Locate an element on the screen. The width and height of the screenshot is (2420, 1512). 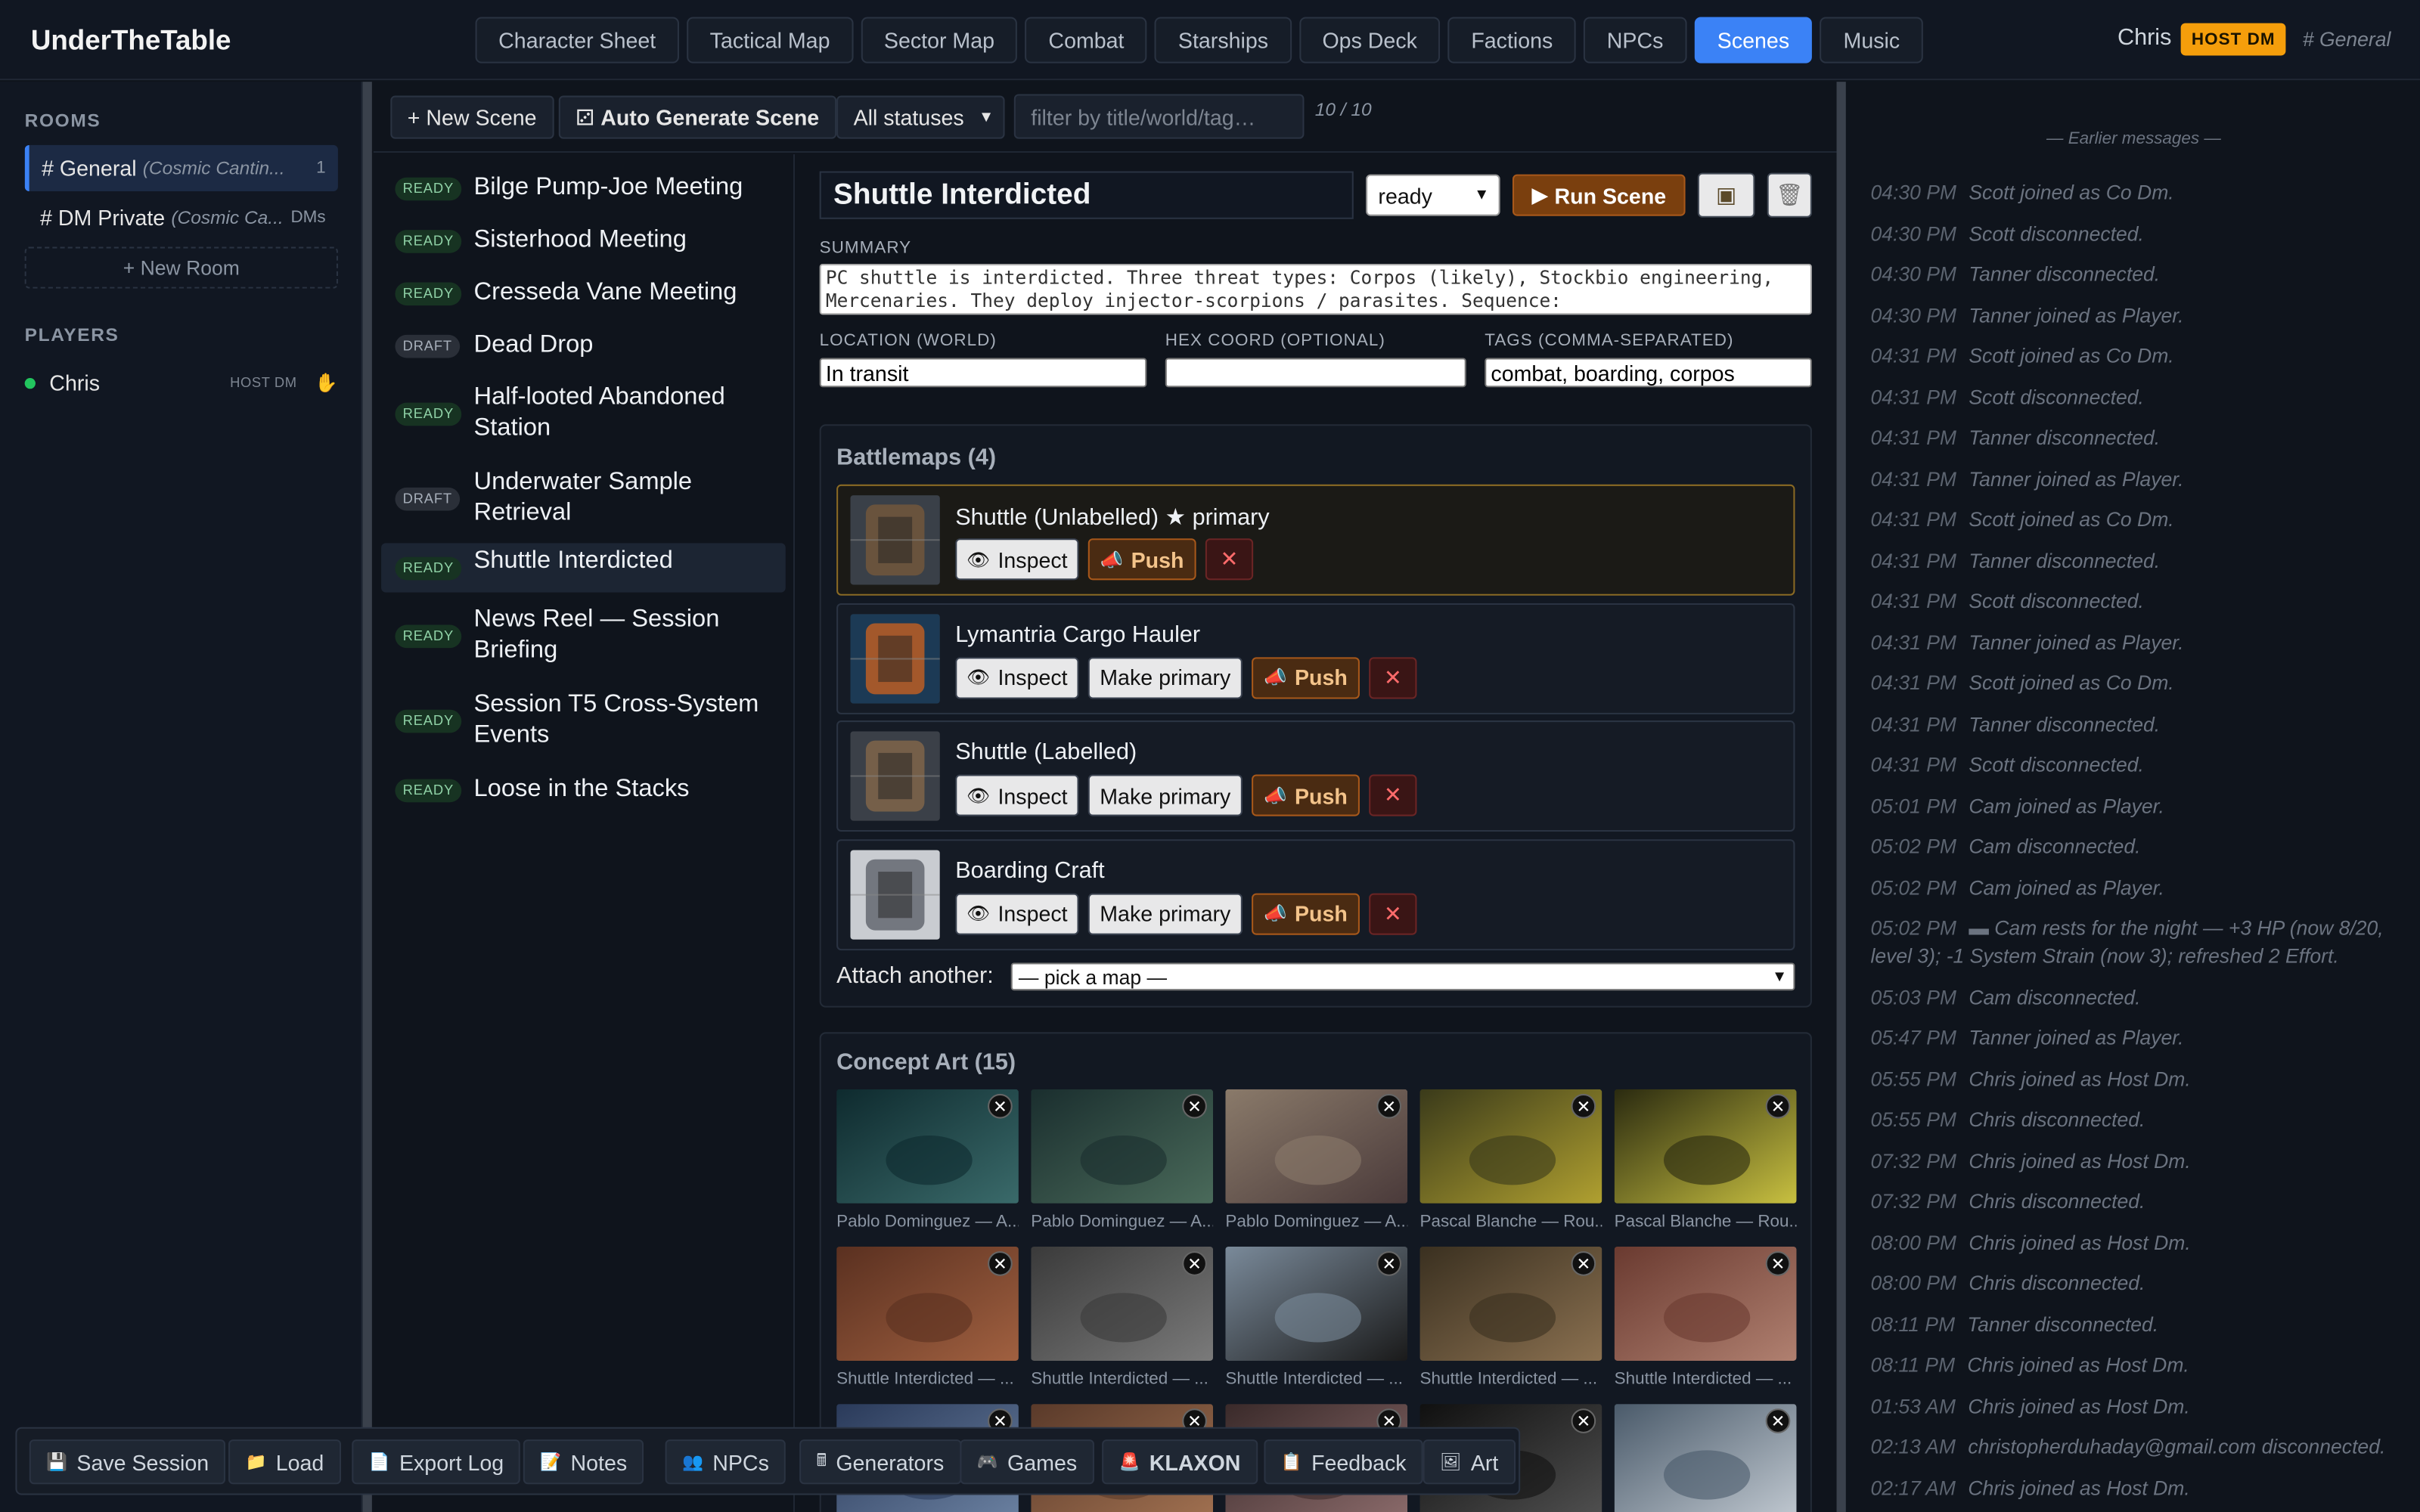
scene-list-item: READY Session T5 Cross-System Events is located at coordinates (583, 720).